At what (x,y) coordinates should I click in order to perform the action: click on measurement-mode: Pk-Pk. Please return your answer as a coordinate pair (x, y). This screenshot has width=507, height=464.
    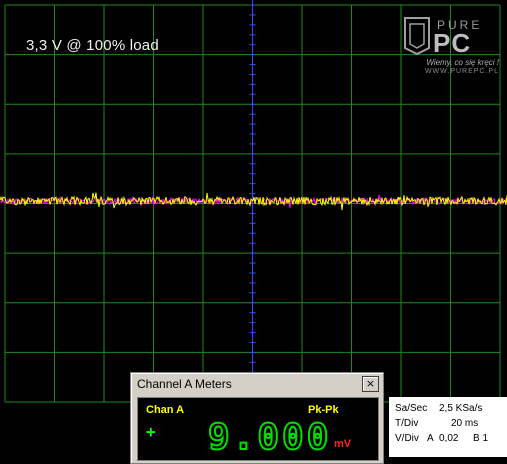
    Looking at the image, I should click on (323, 410).